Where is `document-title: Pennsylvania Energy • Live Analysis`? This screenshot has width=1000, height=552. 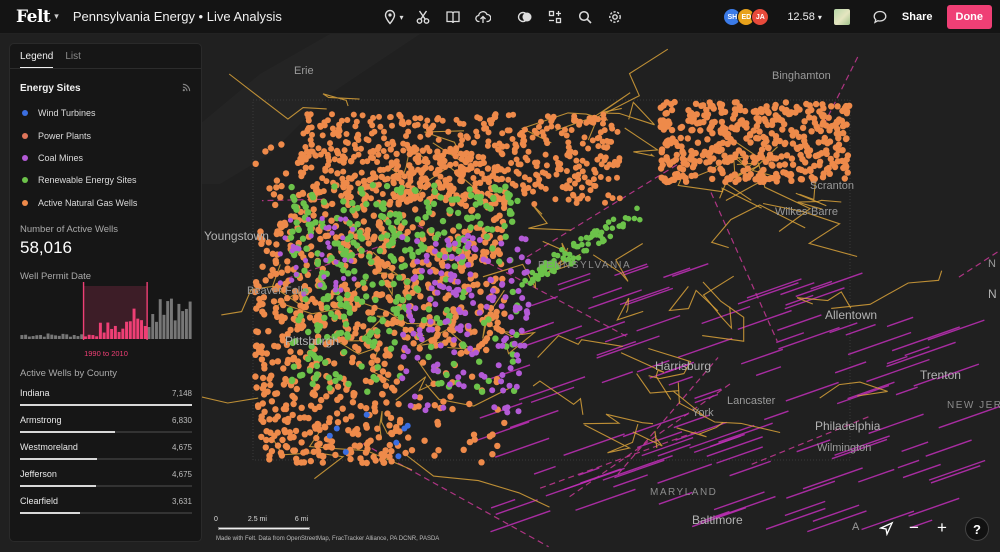
document-title: Pennsylvania Energy • Live Analysis is located at coordinates (177, 16).